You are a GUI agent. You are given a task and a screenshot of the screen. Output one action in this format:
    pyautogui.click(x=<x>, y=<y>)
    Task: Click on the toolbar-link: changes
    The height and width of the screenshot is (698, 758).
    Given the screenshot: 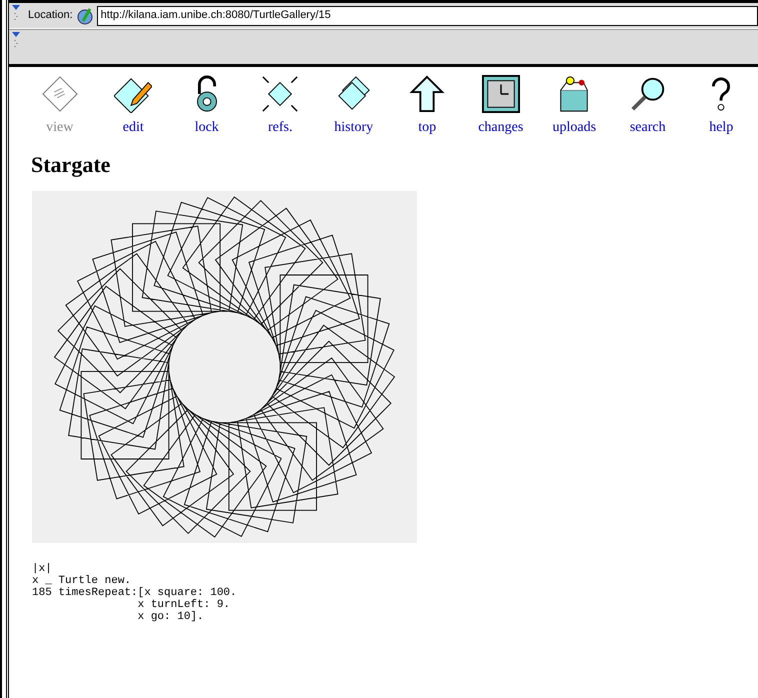 What is the action you would take?
    pyautogui.click(x=501, y=106)
    